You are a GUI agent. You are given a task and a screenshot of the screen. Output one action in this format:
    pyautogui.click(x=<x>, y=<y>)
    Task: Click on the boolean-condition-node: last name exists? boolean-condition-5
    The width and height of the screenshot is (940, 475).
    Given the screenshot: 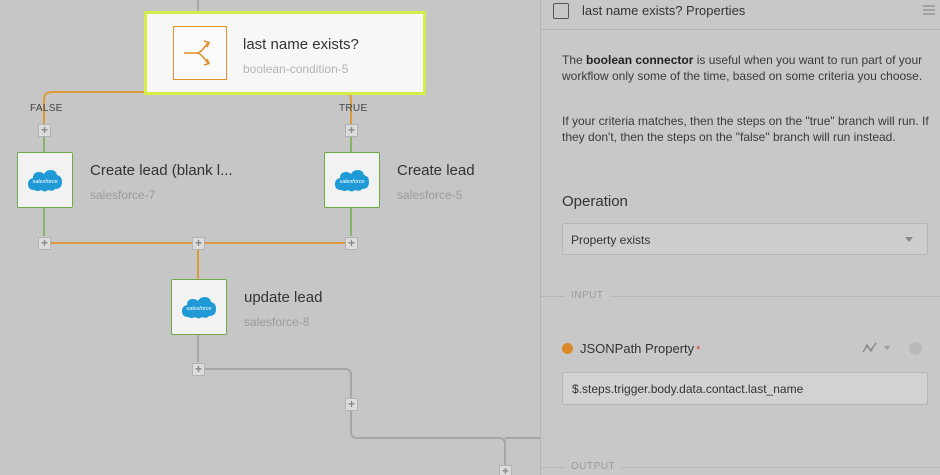 What is the action you would take?
    pyautogui.click(x=285, y=53)
    